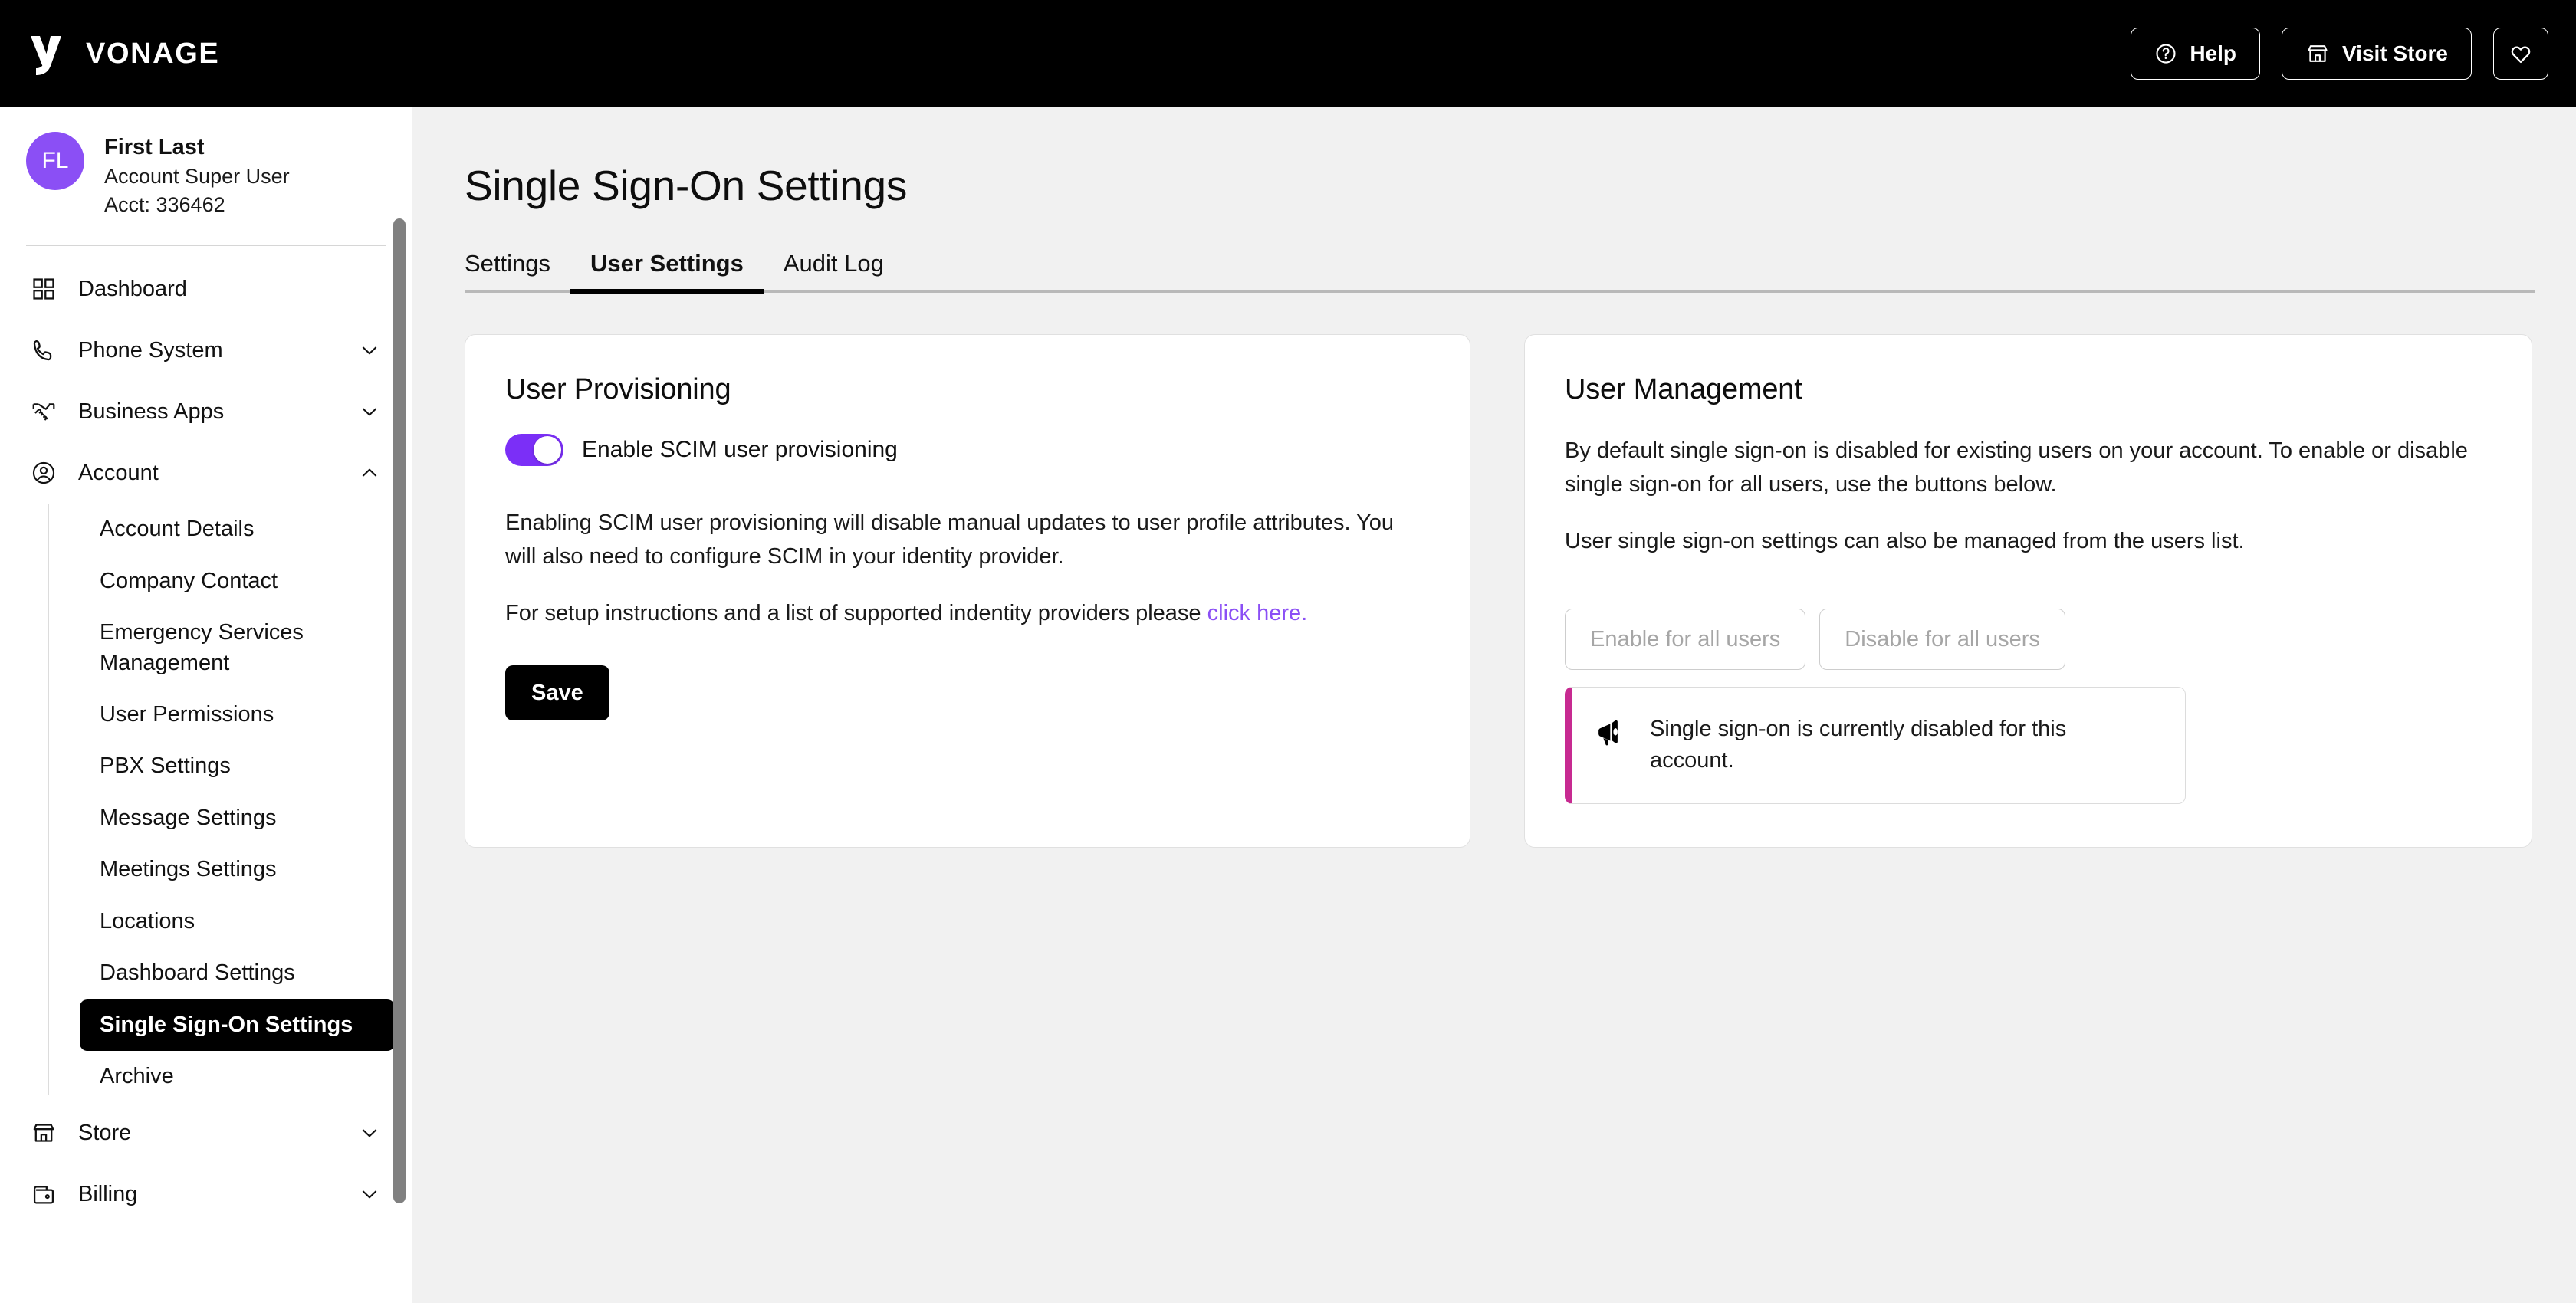 The height and width of the screenshot is (1303, 2576). What do you see at coordinates (48, 53) in the screenshot?
I see `vonage-v-logo-icon` at bounding box center [48, 53].